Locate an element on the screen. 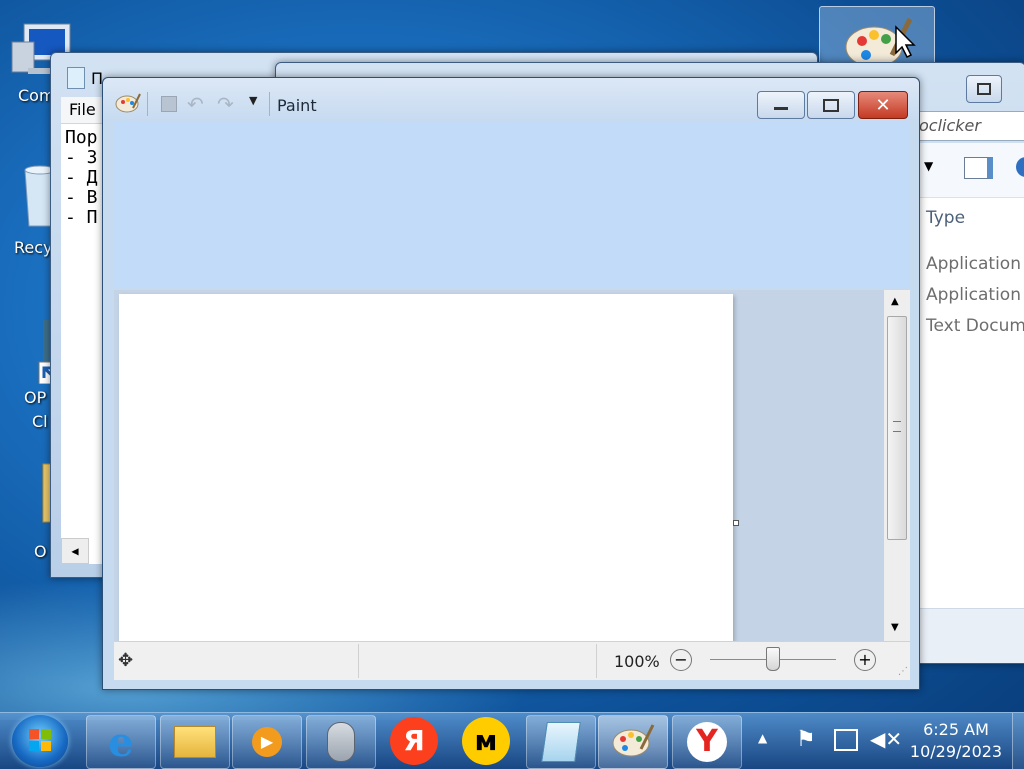 The height and width of the screenshot is (769, 1024). status-bar: ✥ 100% − + ⋰ is located at coordinates (512, 660).